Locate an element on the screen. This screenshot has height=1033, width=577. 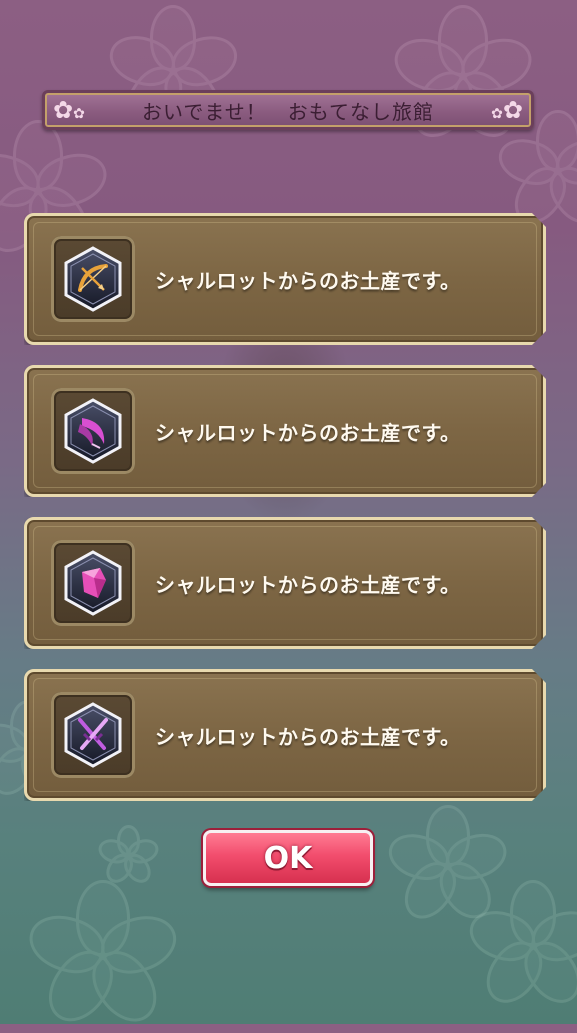
sakura-icon: ✿✿ is located at coordinates (507, 110).